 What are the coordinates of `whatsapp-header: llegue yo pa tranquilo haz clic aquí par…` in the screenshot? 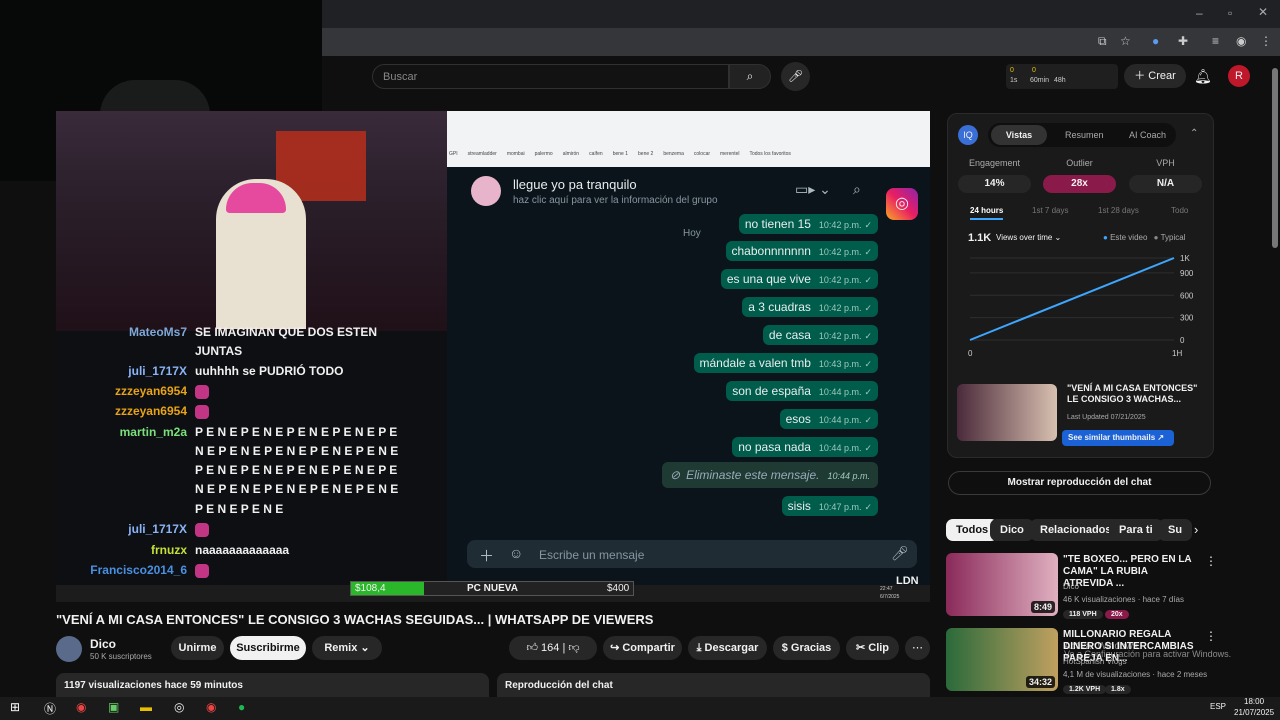 It's located at (693, 192).